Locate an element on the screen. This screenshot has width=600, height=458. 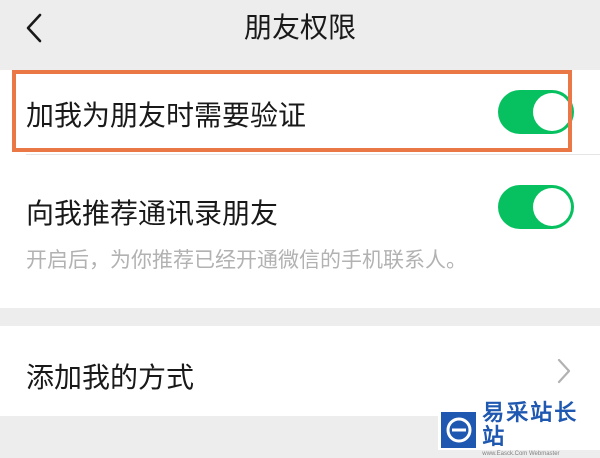
nav-bar: 朋友权限 is located at coordinates (300, 31).